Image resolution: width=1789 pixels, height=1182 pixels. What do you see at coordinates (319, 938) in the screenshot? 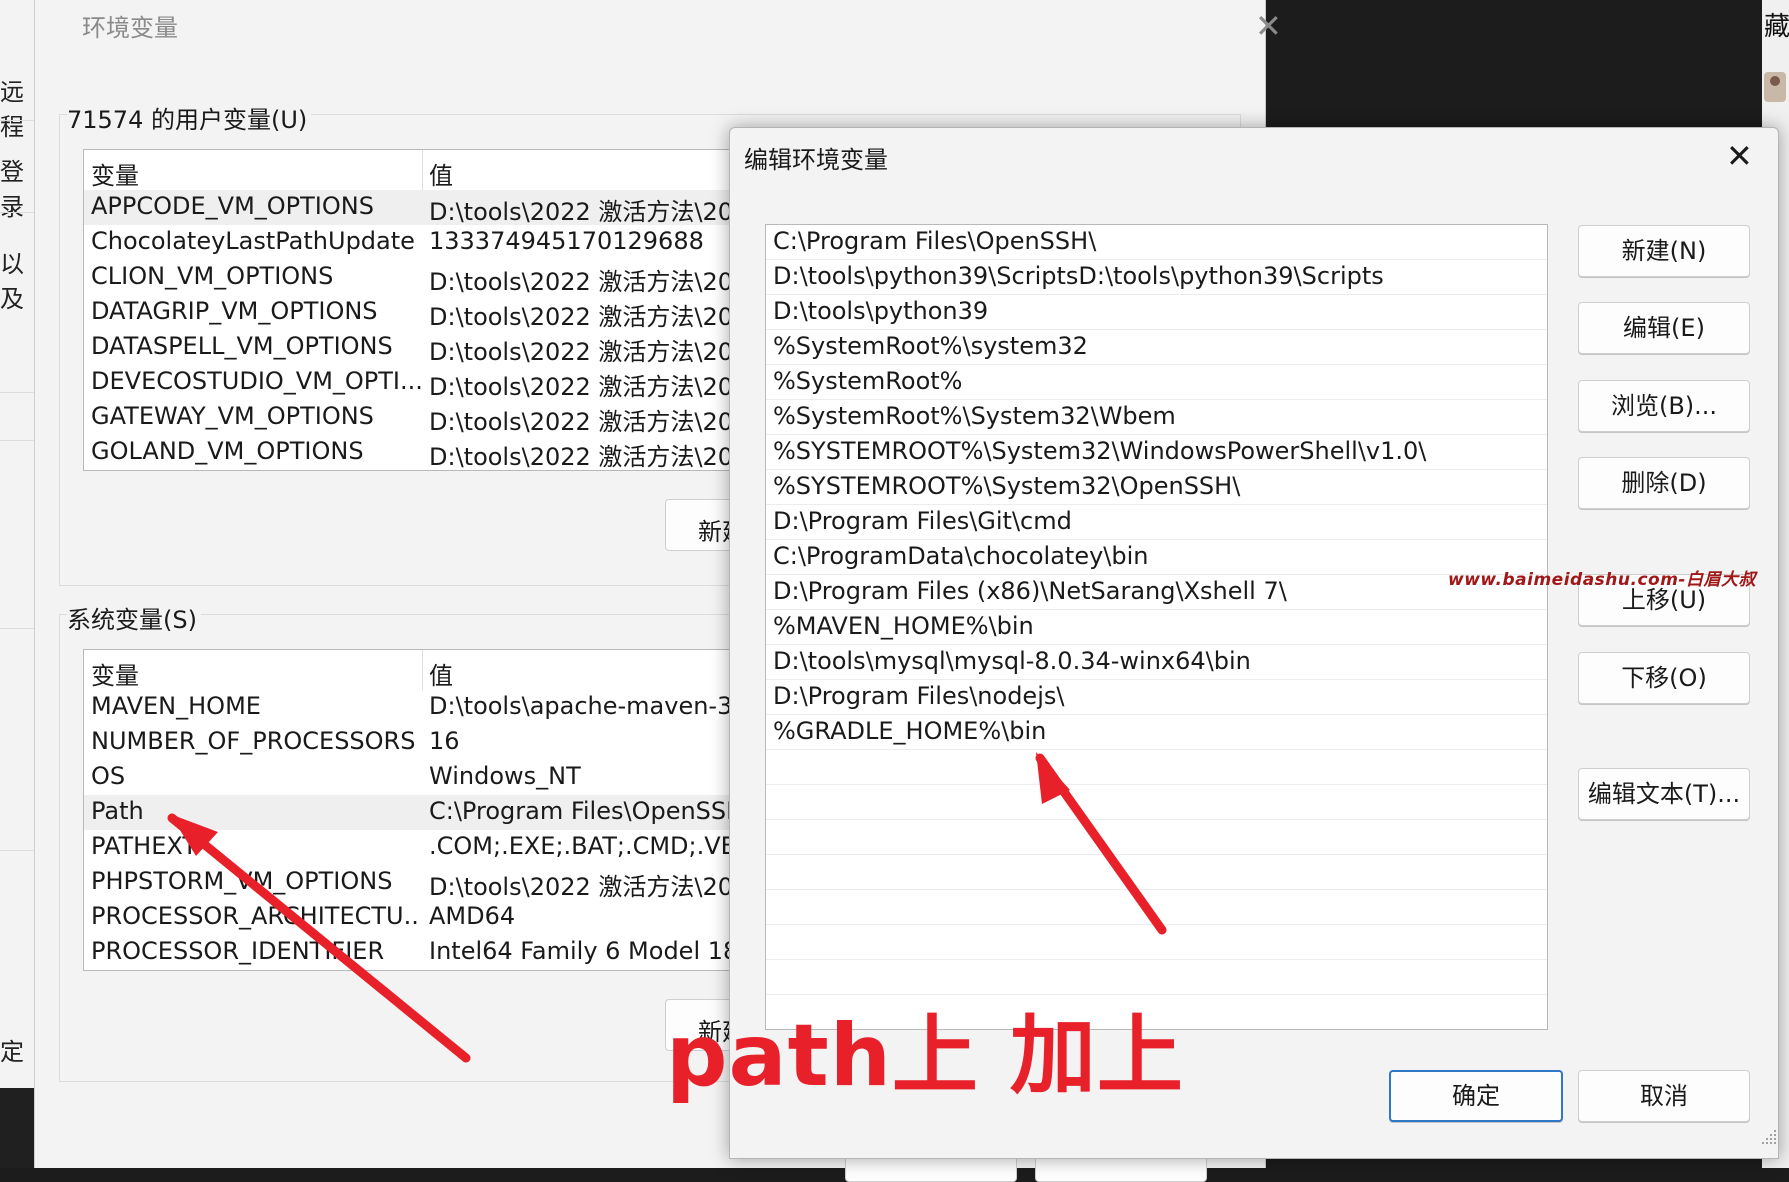
I see `arrow-to-path-row-icon` at bounding box center [319, 938].